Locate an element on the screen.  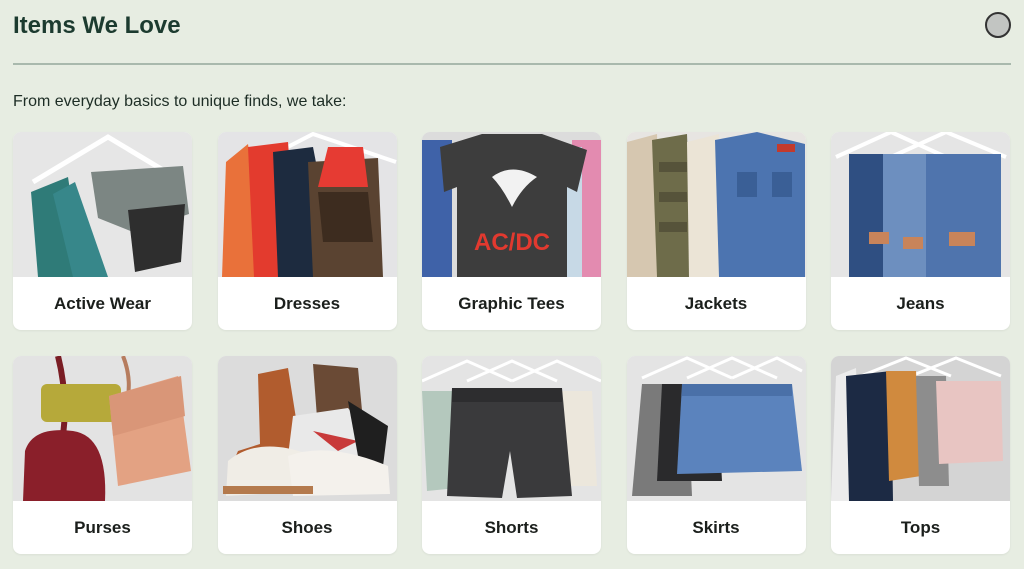
category-label: Purses is located at coordinates (102, 527).